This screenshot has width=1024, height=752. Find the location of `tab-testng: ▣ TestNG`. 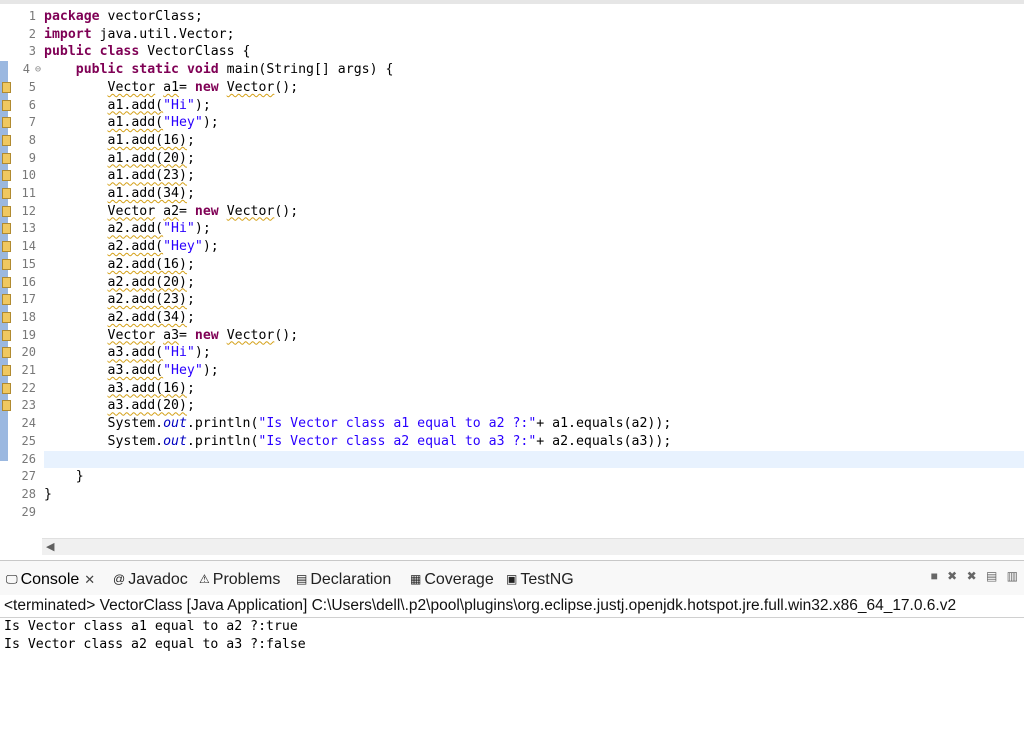

tab-testng: ▣ TestNG is located at coordinates (540, 579).